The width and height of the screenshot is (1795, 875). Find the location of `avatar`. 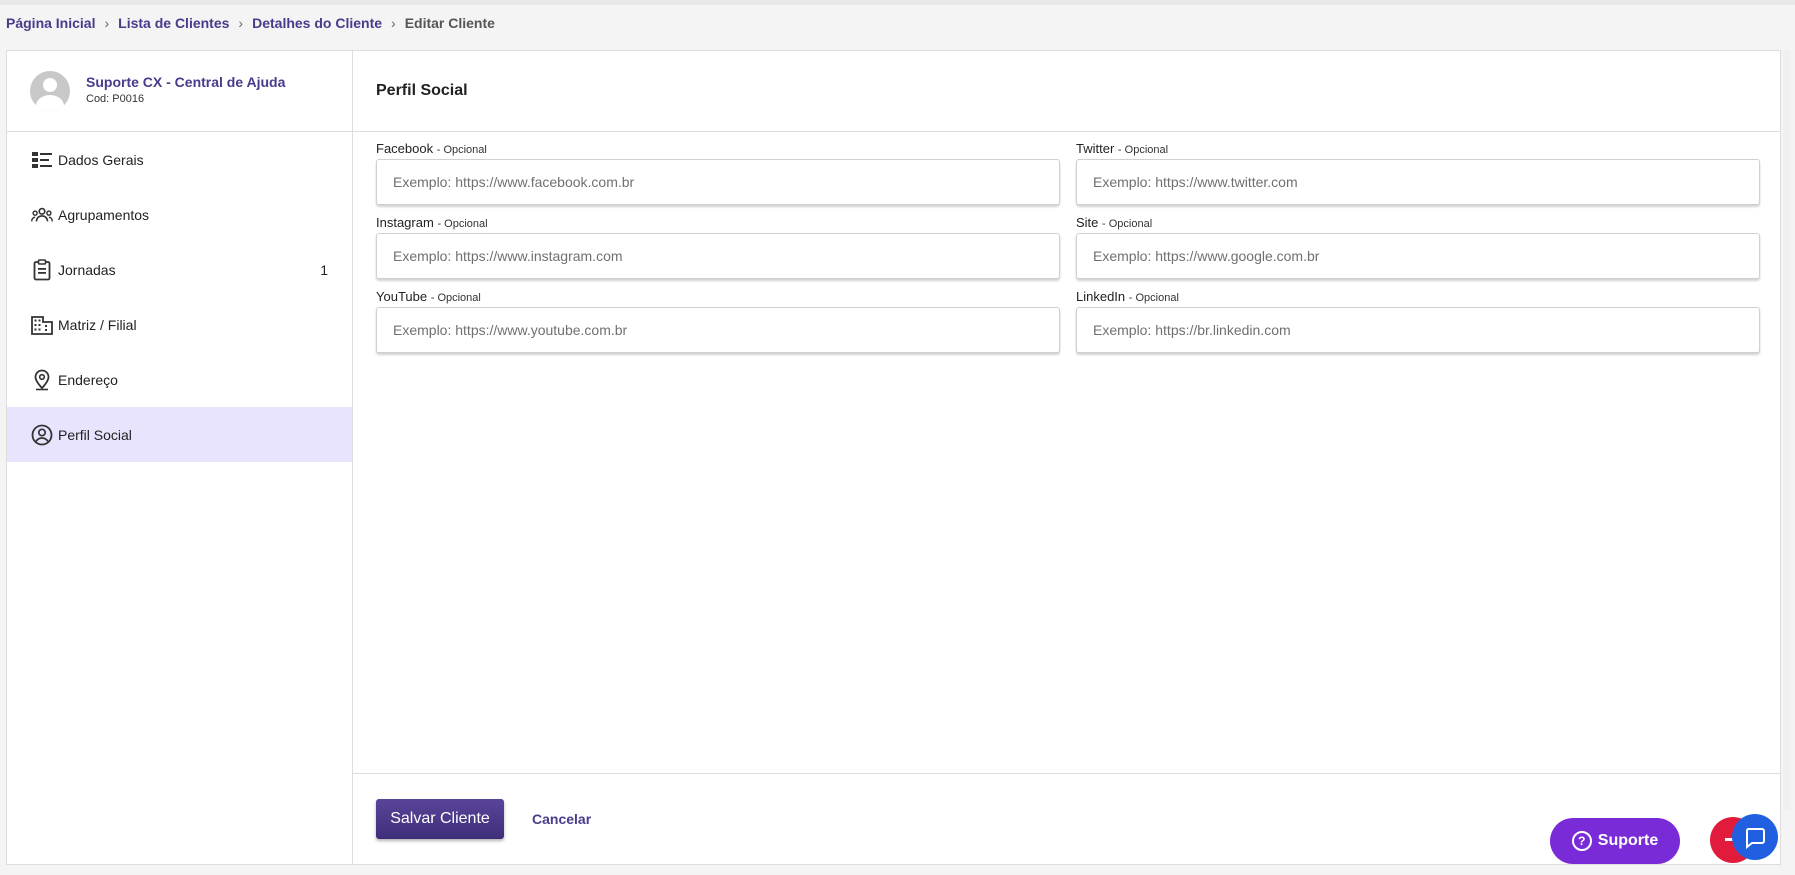

avatar is located at coordinates (50, 91).